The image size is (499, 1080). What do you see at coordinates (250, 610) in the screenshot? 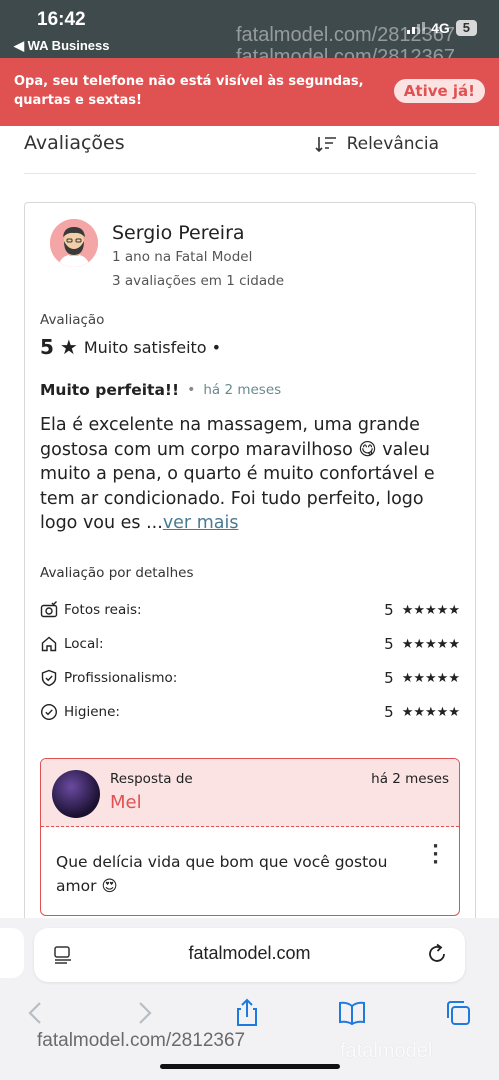
I see `detail-row-photos: Fotos reais: 5 ★★★★★` at bounding box center [250, 610].